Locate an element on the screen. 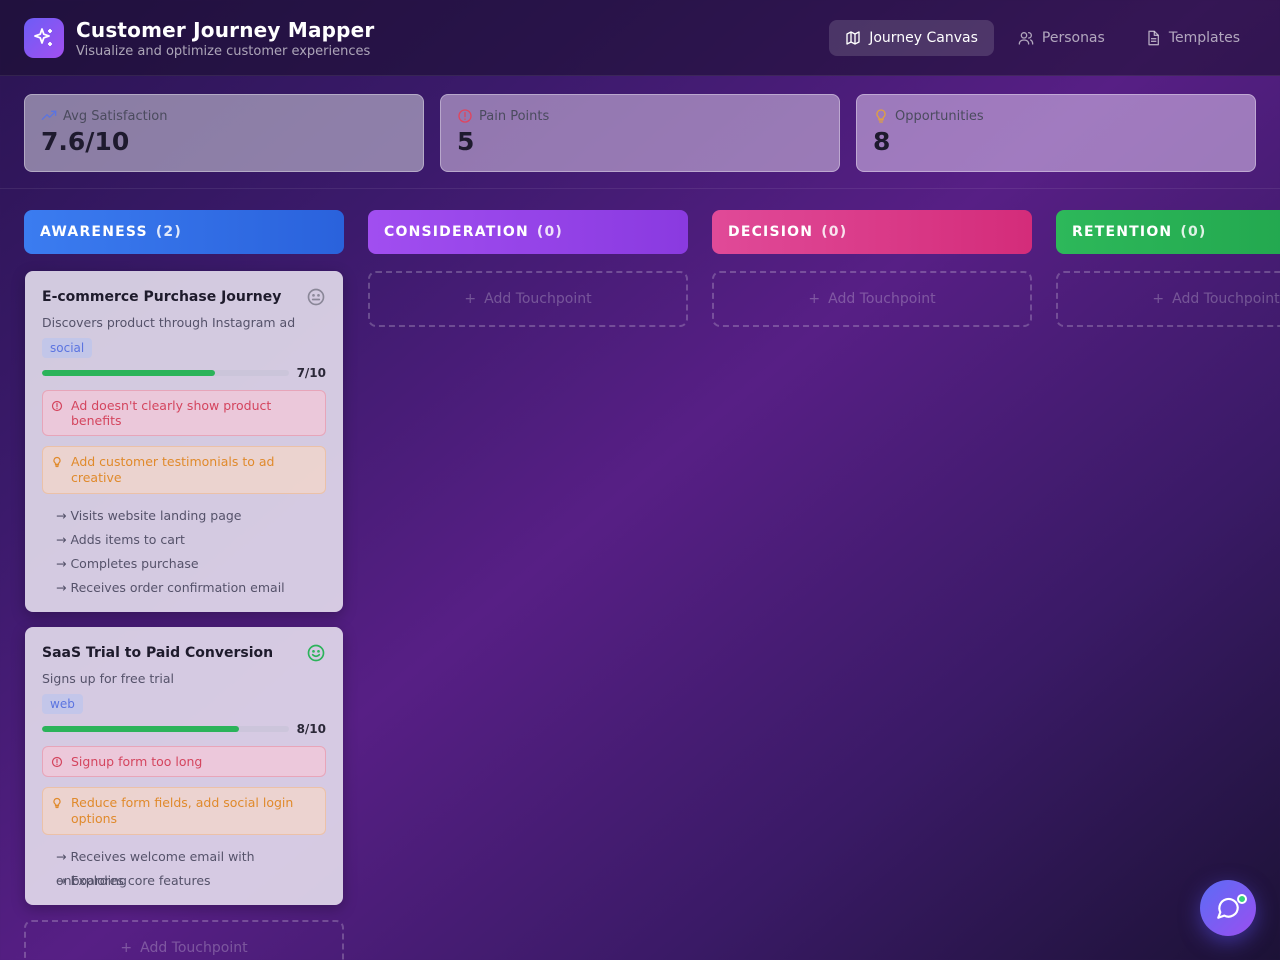 The width and height of the screenshot is (1280, 960). card-title: E-commerce Purchase Journey is located at coordinates (162, 297).